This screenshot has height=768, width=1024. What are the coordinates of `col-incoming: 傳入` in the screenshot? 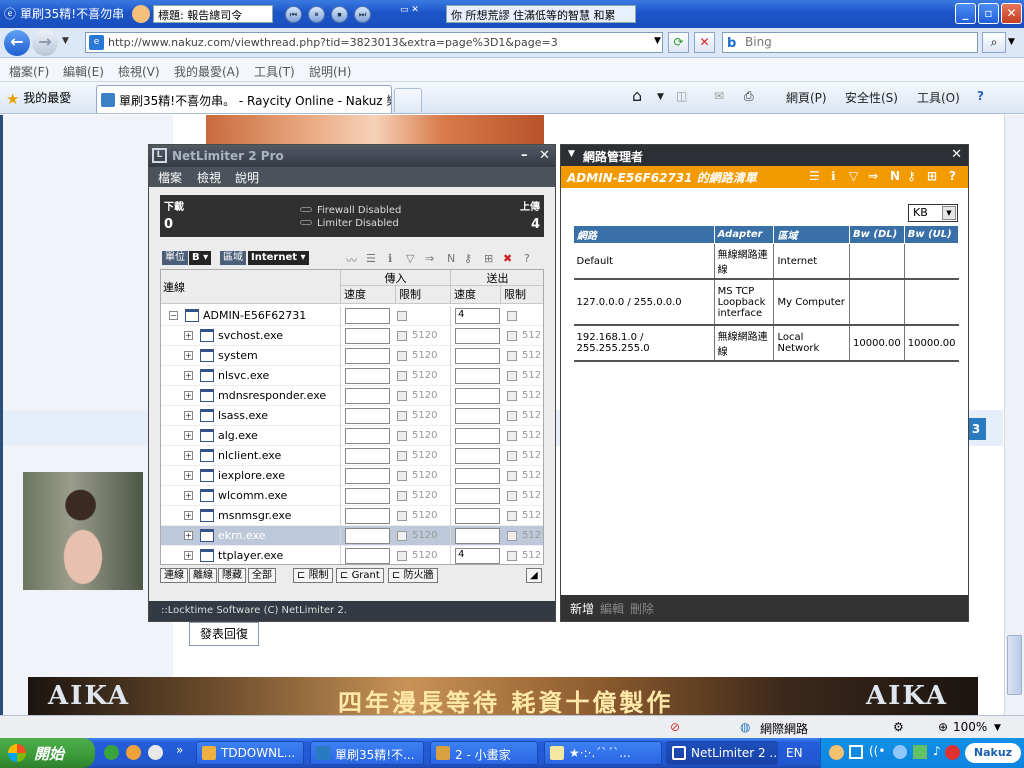 It's located at (396, 278).